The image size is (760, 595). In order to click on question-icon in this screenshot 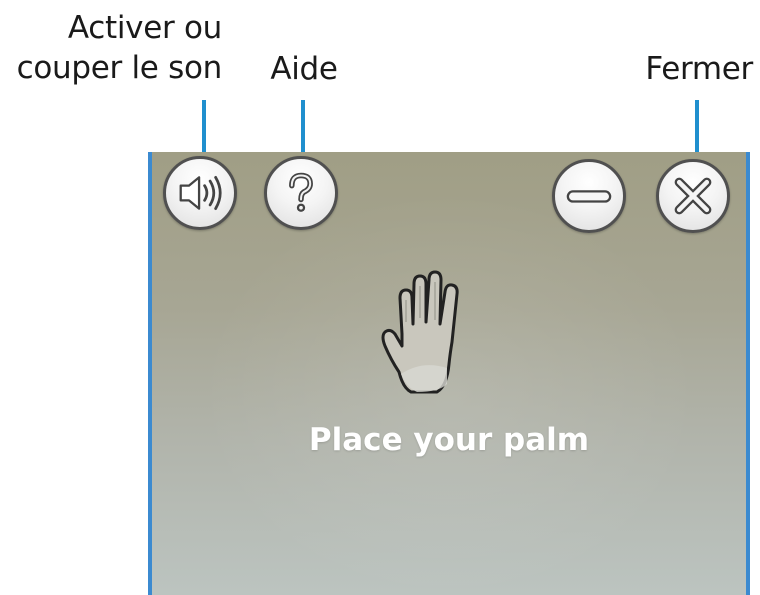, I will do `click(301, 192)`.